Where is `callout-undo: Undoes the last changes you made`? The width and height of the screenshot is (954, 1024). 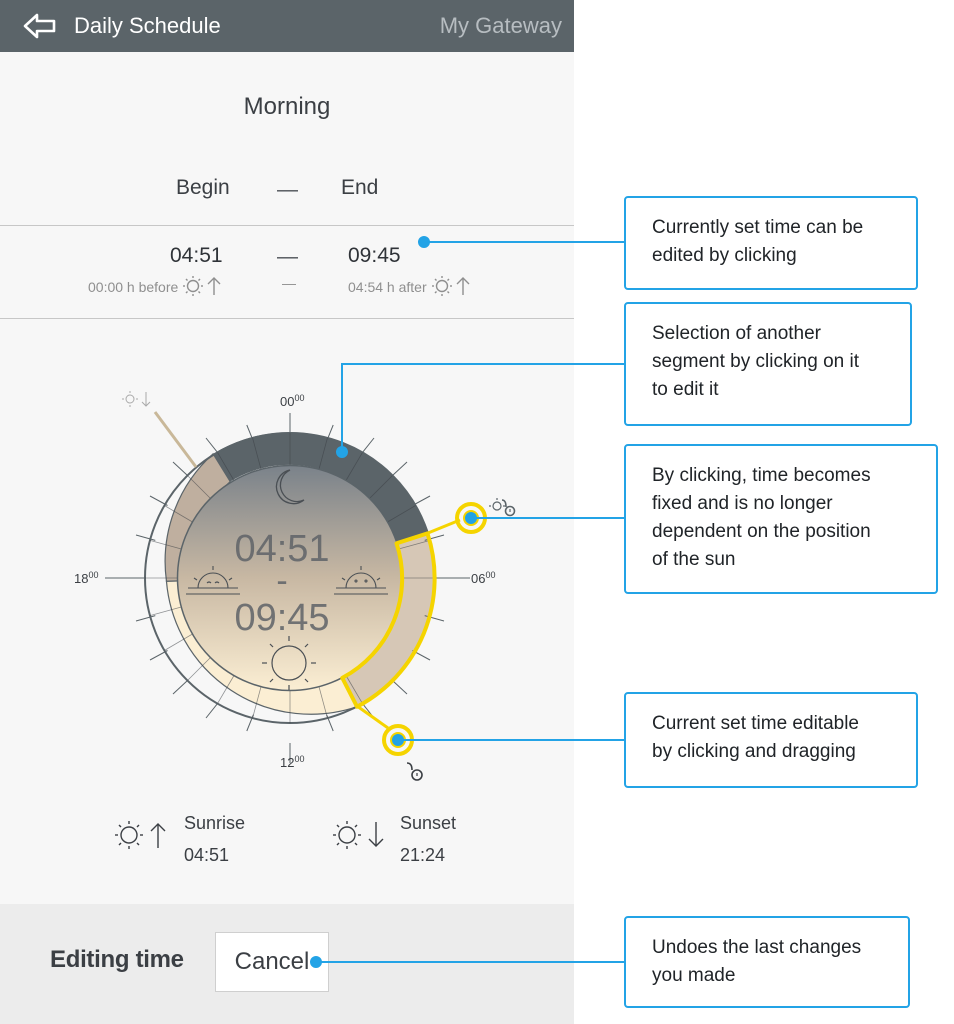
callout-undo: Undoes the last changes you made is located at coordinates (767, 962).